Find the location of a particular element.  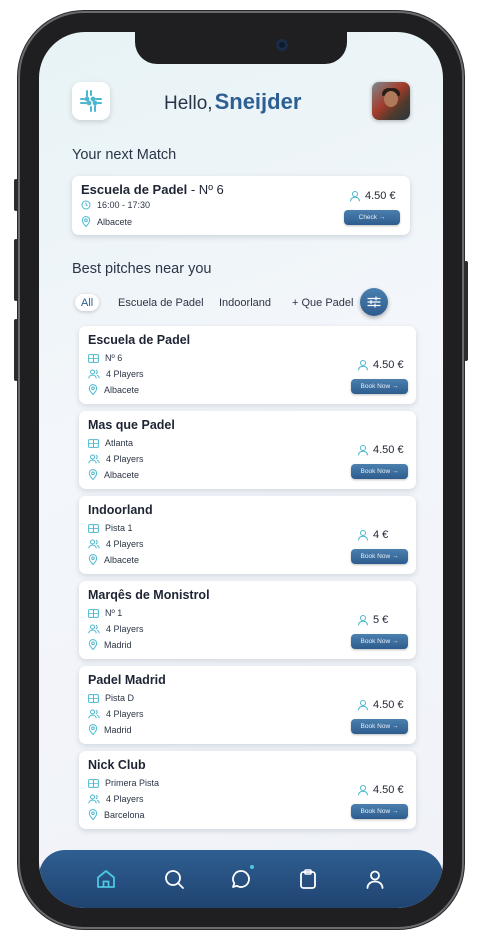

pitch-name: Escuela de Padel is located at coordinates (139, 340).